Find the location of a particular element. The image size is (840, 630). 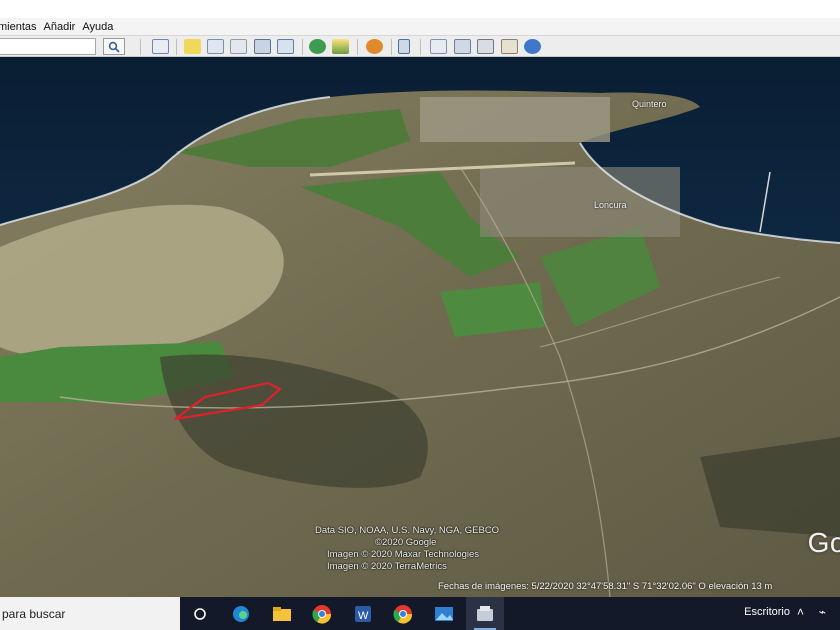

search-icon is located at coordinates (114, 47).